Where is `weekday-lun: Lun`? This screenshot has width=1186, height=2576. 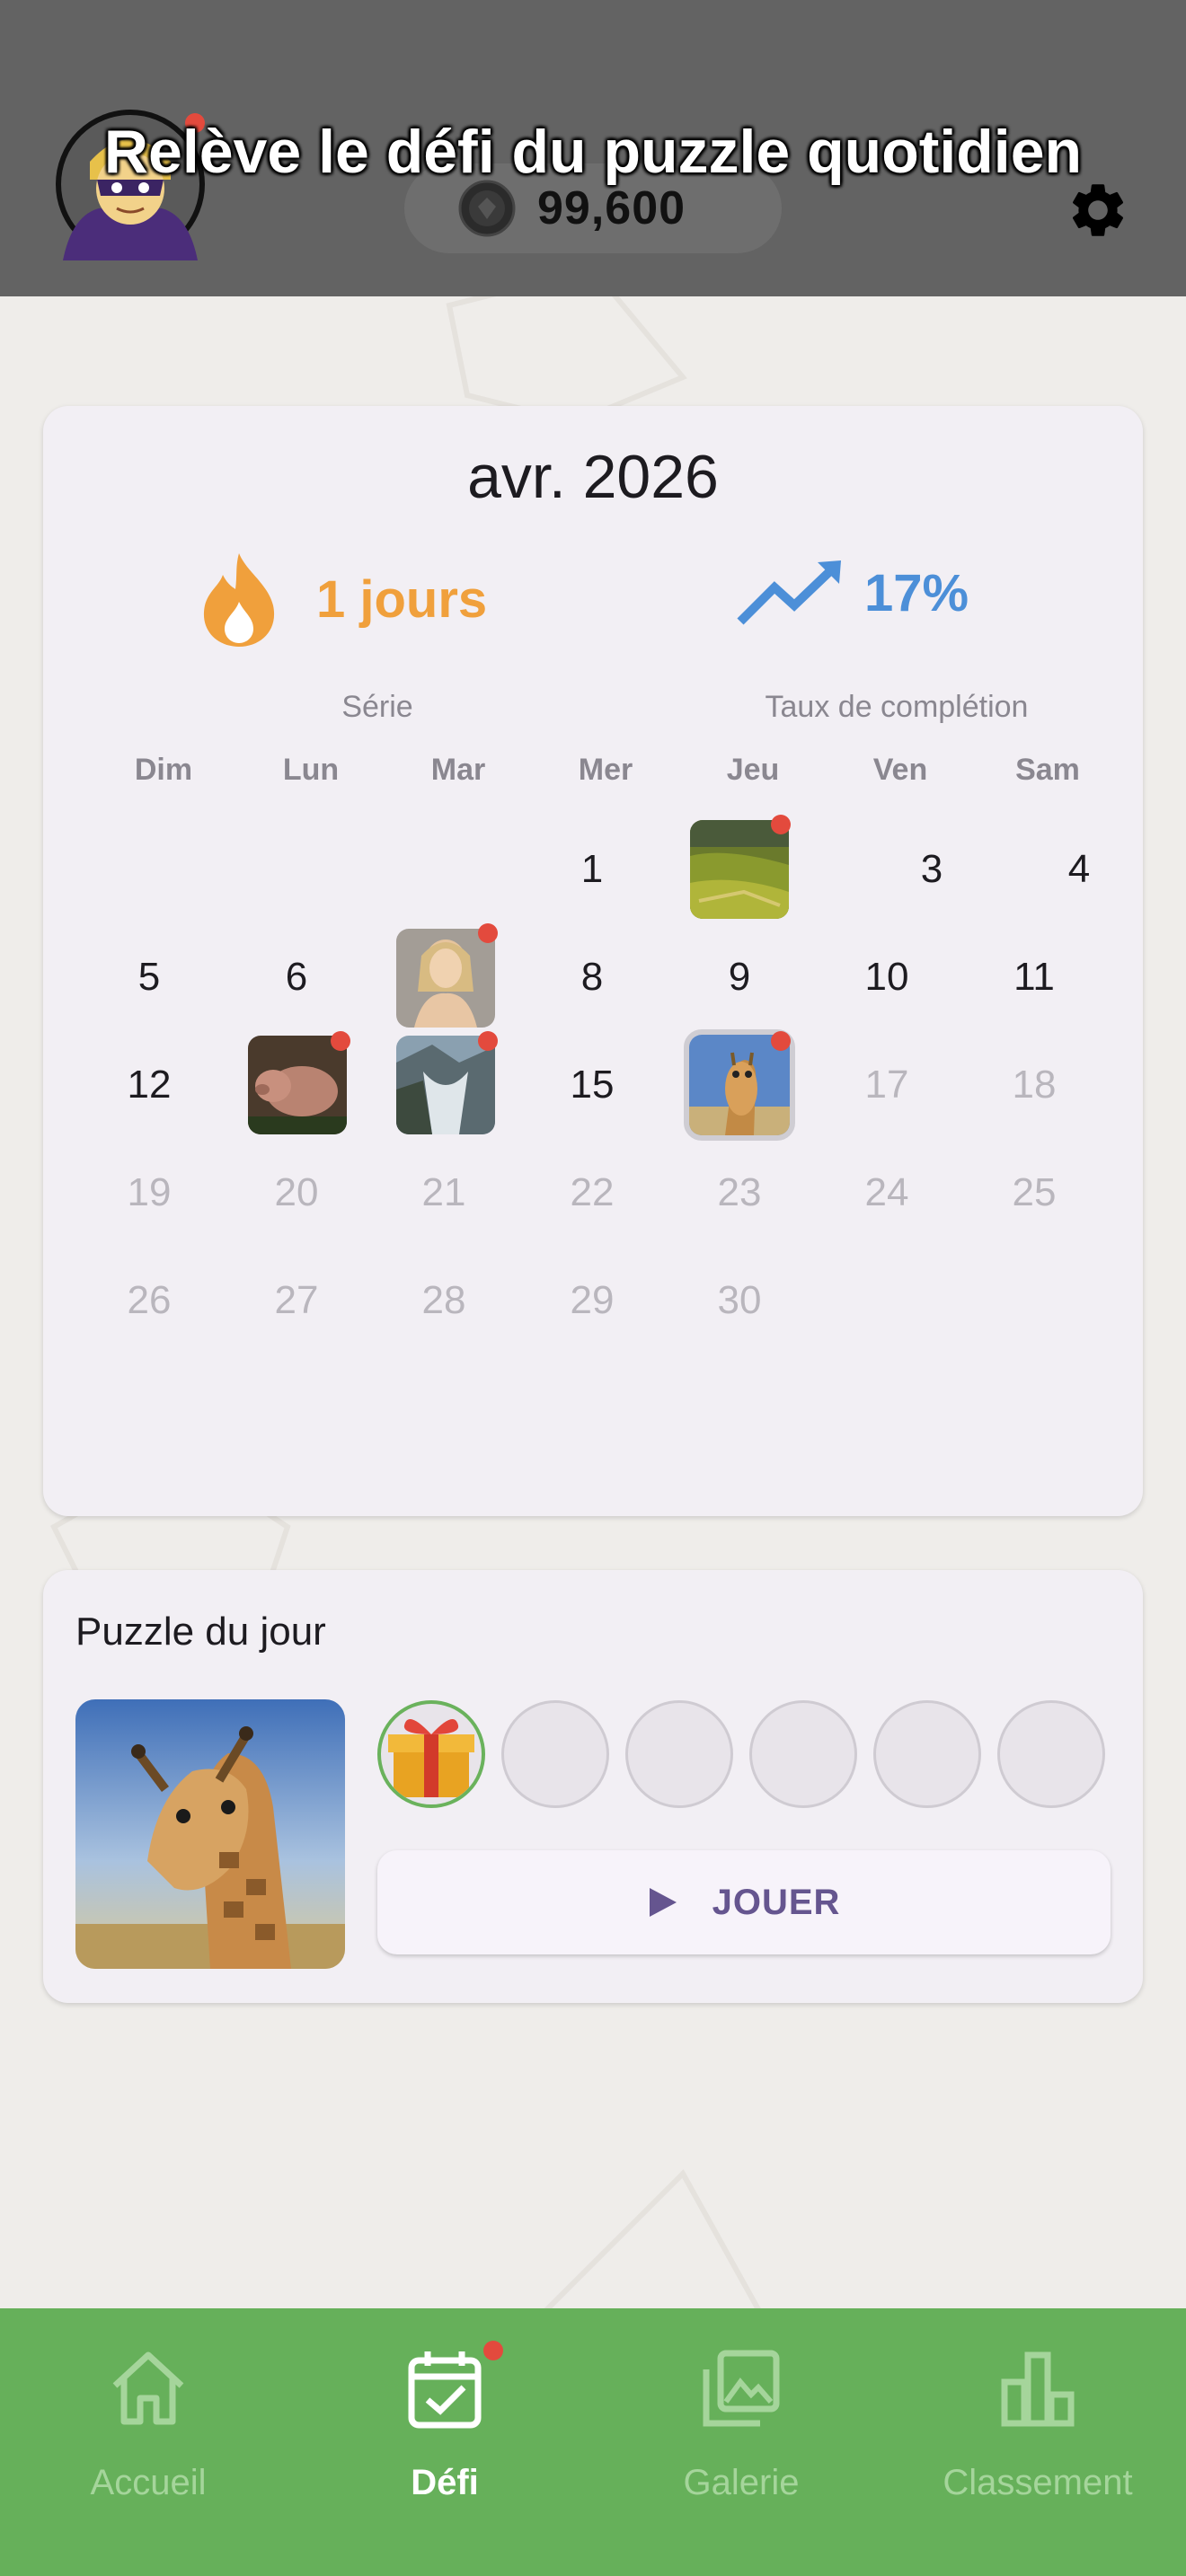 weekday-lun: Lun is located at coordinates (311, 770).